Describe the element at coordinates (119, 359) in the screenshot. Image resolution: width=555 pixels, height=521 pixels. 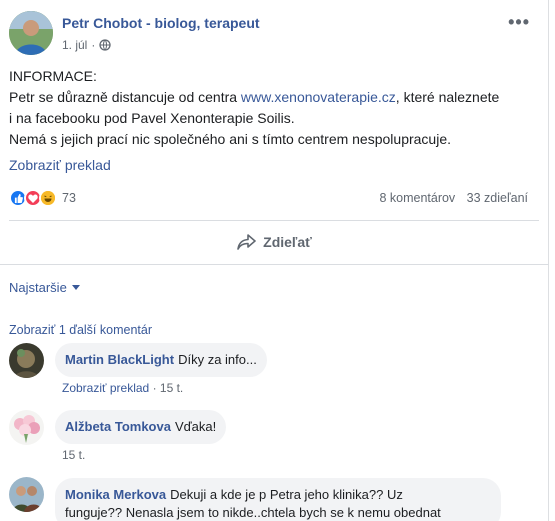
I see `commenter-name: Martin BlackLight` at that location.